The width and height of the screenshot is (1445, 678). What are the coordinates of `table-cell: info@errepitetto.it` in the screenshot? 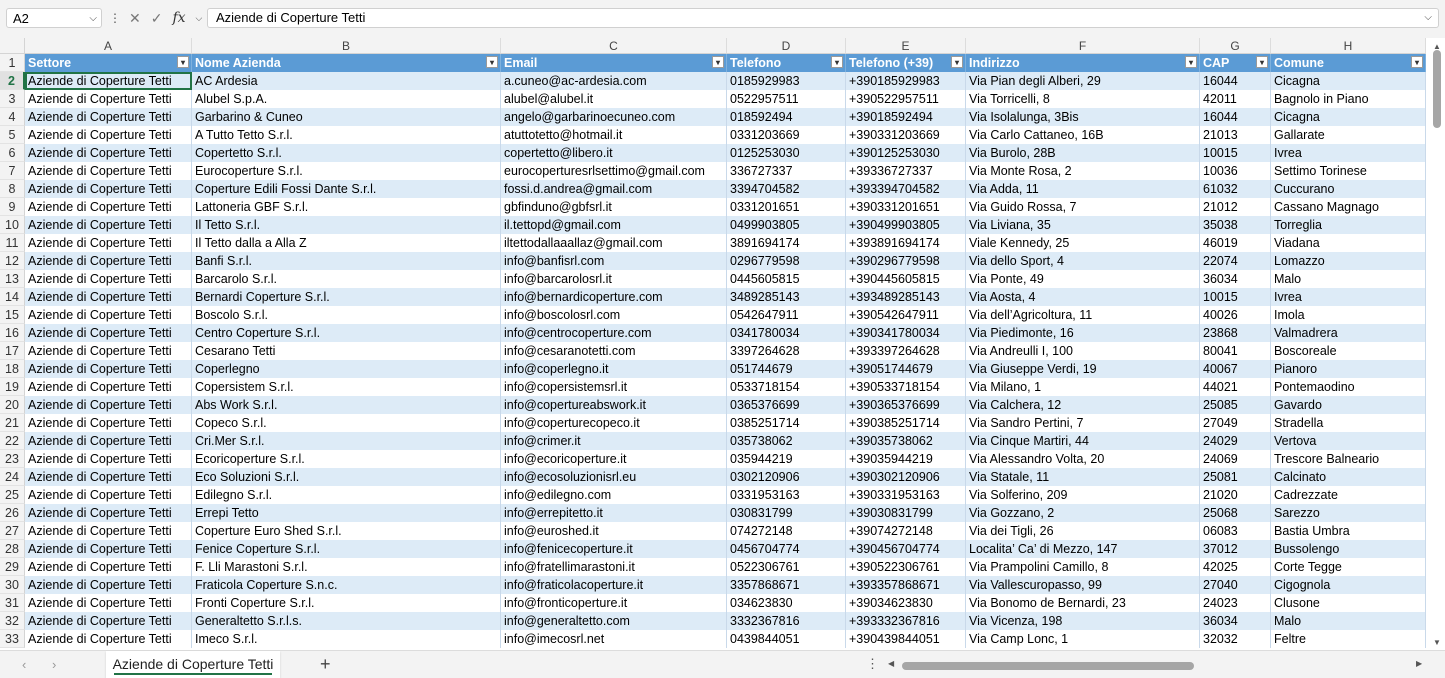 It's located at (614, 513).